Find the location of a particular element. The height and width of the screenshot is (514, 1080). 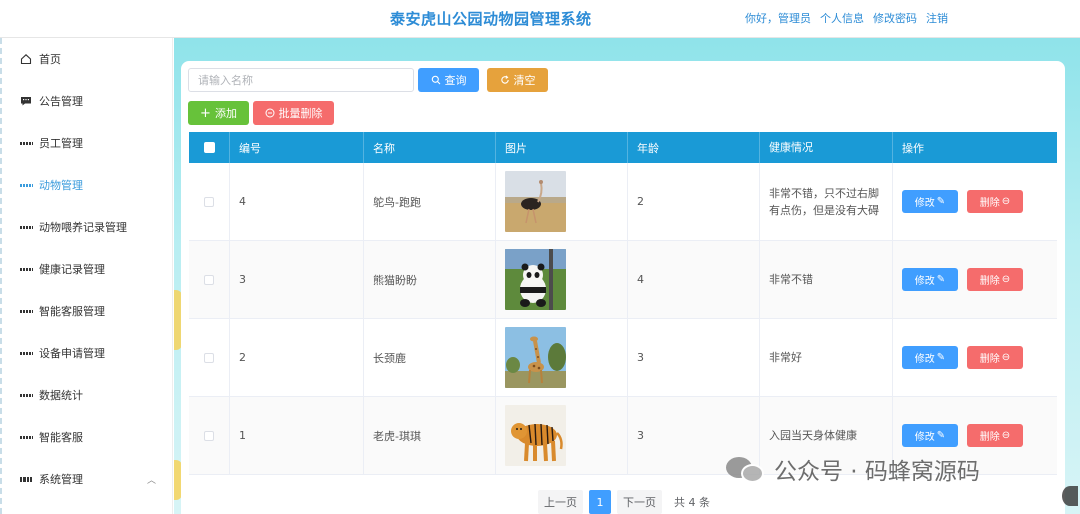

apps-icon is located at coordinates (26, 479).